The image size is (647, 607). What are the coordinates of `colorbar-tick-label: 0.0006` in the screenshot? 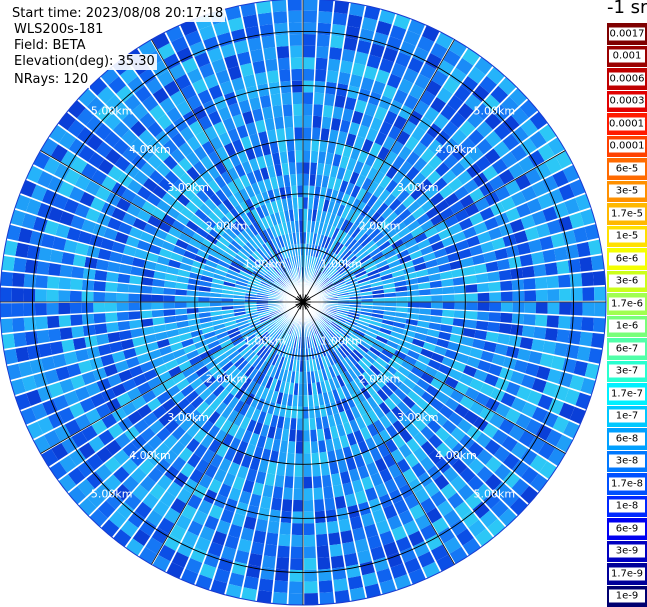 It's located at (627, 79).